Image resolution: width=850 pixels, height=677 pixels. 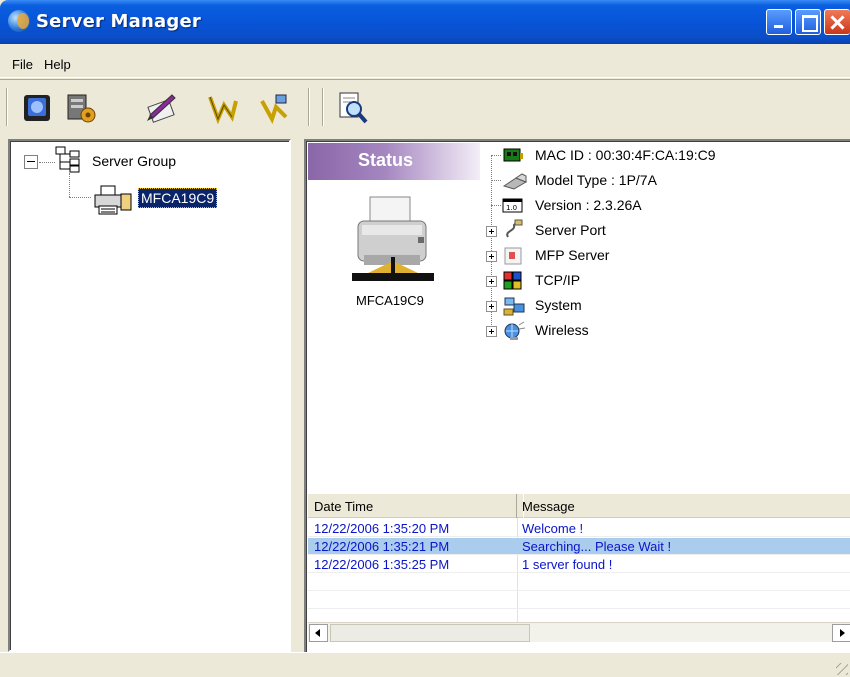 I want to click on tree-root-label: Server Group, so click(x=134, y=161).